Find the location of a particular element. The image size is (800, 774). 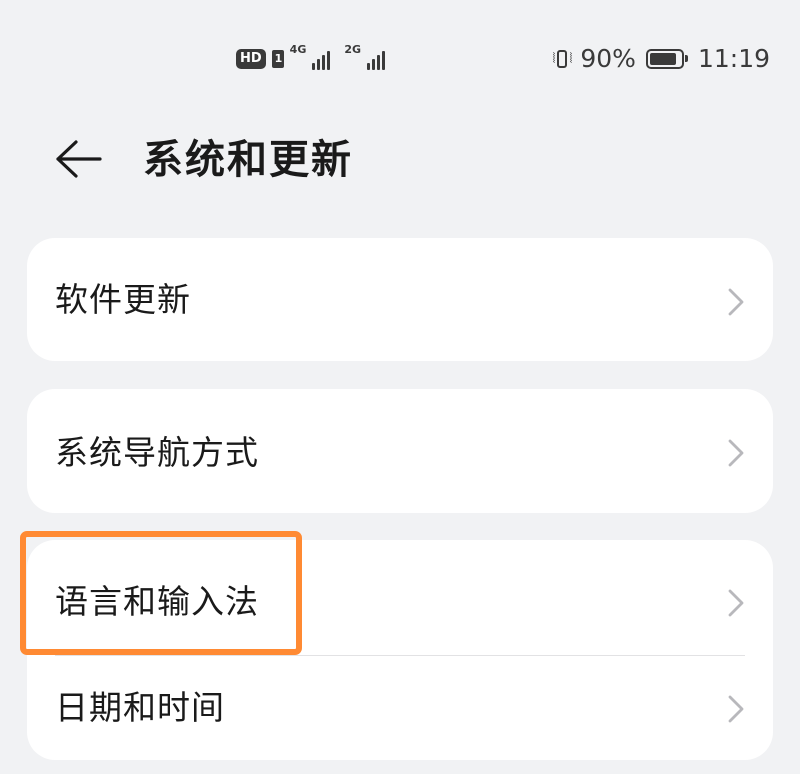

software-update-label: 软件更新 is located at coordinates (123, 299).